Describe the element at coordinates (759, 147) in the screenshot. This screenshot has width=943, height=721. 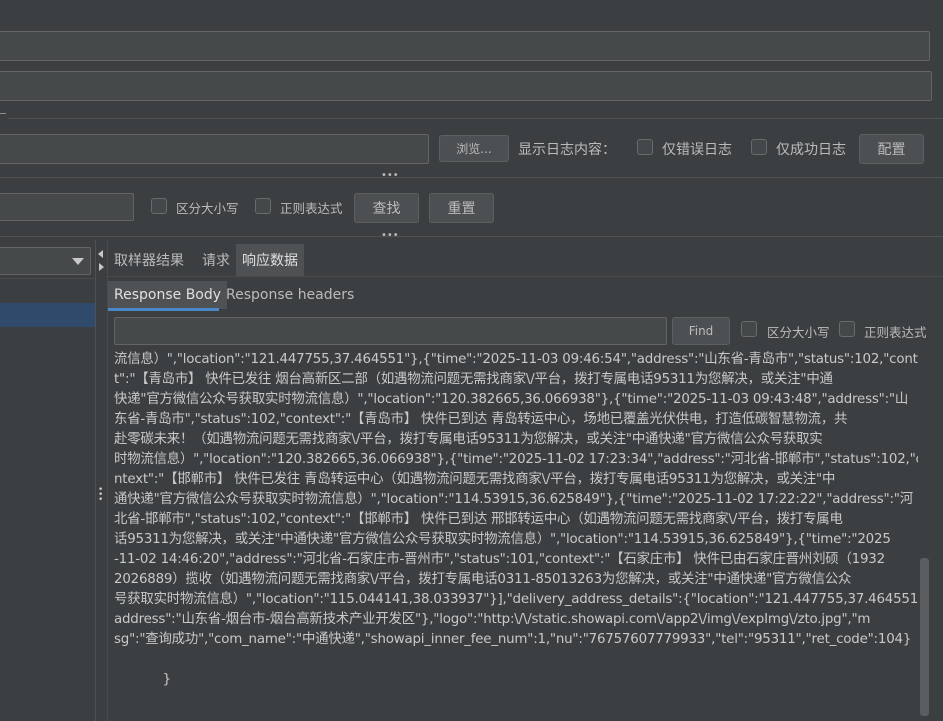
I see `success-only-checkbox` at that location.